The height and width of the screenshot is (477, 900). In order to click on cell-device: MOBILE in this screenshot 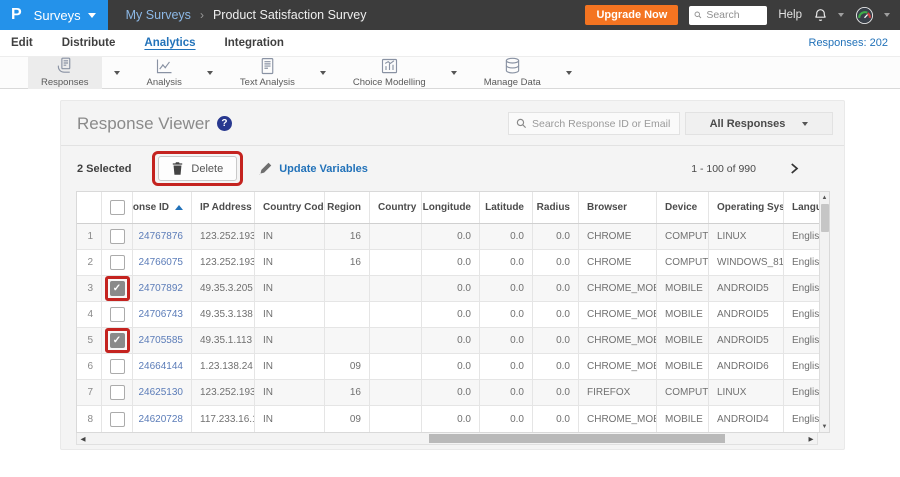, I will do `click(683, 340)`.